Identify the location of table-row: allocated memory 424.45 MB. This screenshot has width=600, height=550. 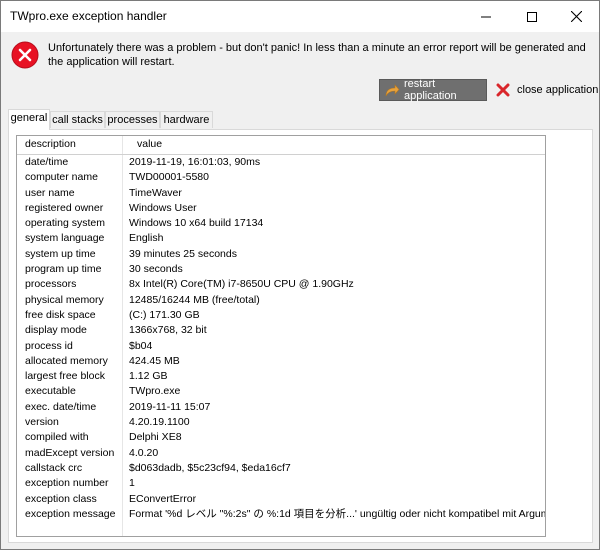
(281, 361).